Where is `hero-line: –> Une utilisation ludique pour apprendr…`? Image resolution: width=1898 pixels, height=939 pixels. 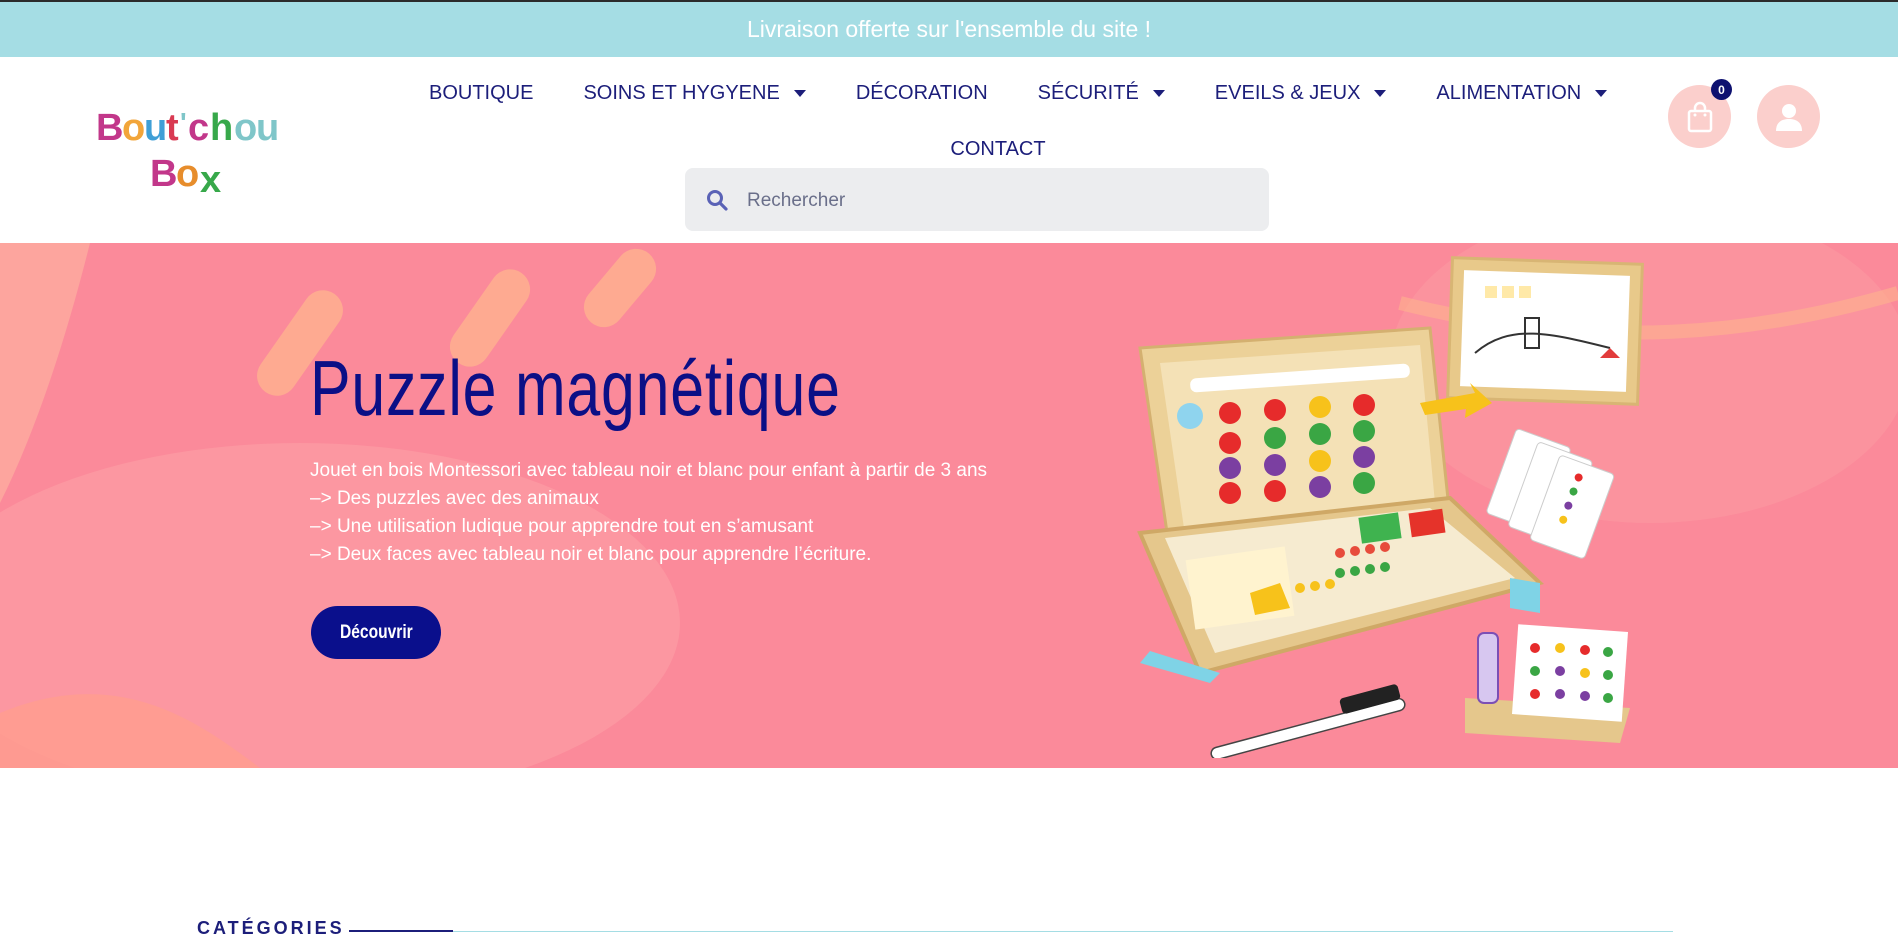
hero-line: –> Une utilisation ludique pour apprendr… is located at coordinates (562, 526).